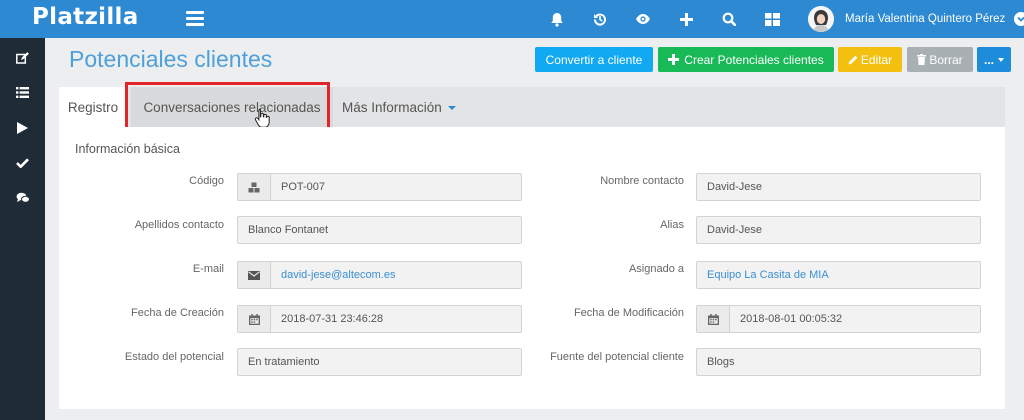 Image resolution: width=1024 pixels, height=420 pixels. I want to click on tab-mas-informacion: Más Información, so click(399, 107).